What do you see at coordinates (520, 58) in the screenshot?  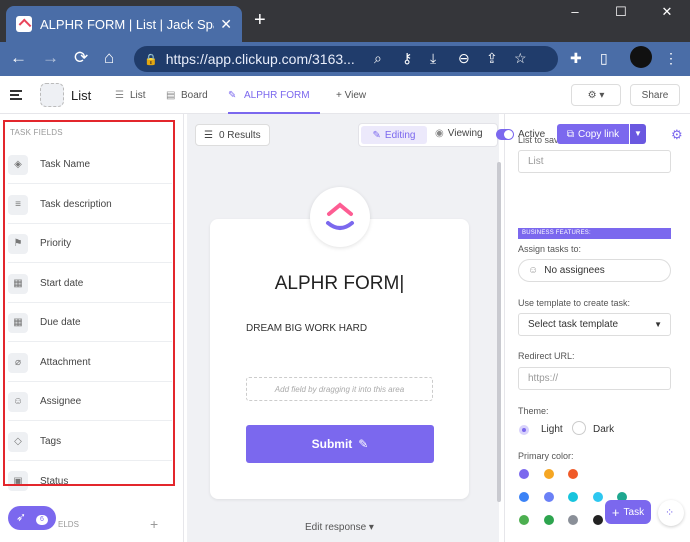 I see `bookmark-star-icon: ☆` at bounding box center [520, 58].